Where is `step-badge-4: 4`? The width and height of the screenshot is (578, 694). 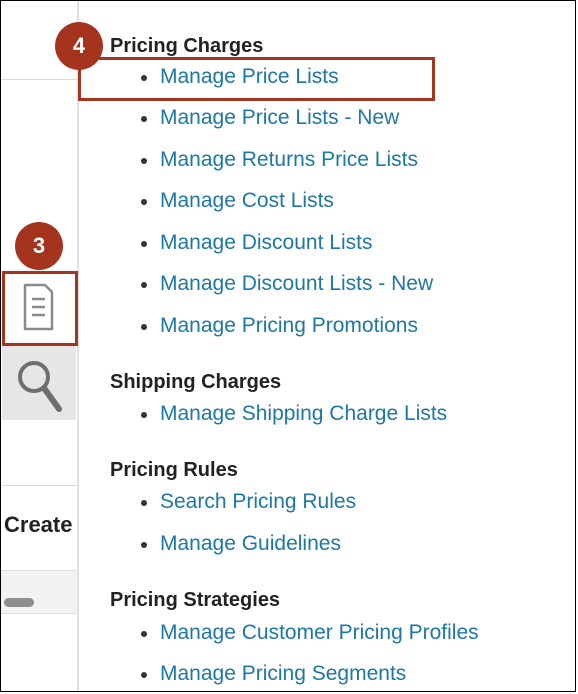 step-badge-4: 4 is located at coordinates (79, 46).